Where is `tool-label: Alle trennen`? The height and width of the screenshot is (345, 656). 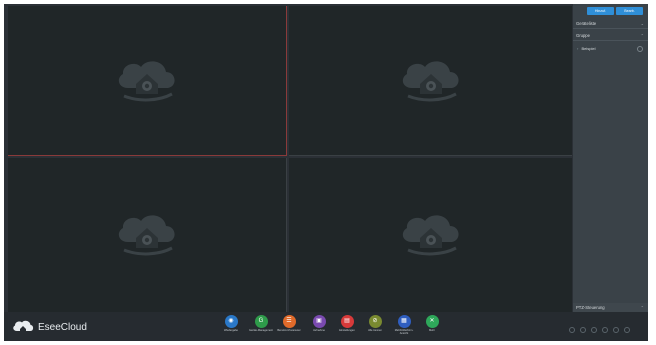 tool-label: Alle trennen is located at coordinates (375, 330).